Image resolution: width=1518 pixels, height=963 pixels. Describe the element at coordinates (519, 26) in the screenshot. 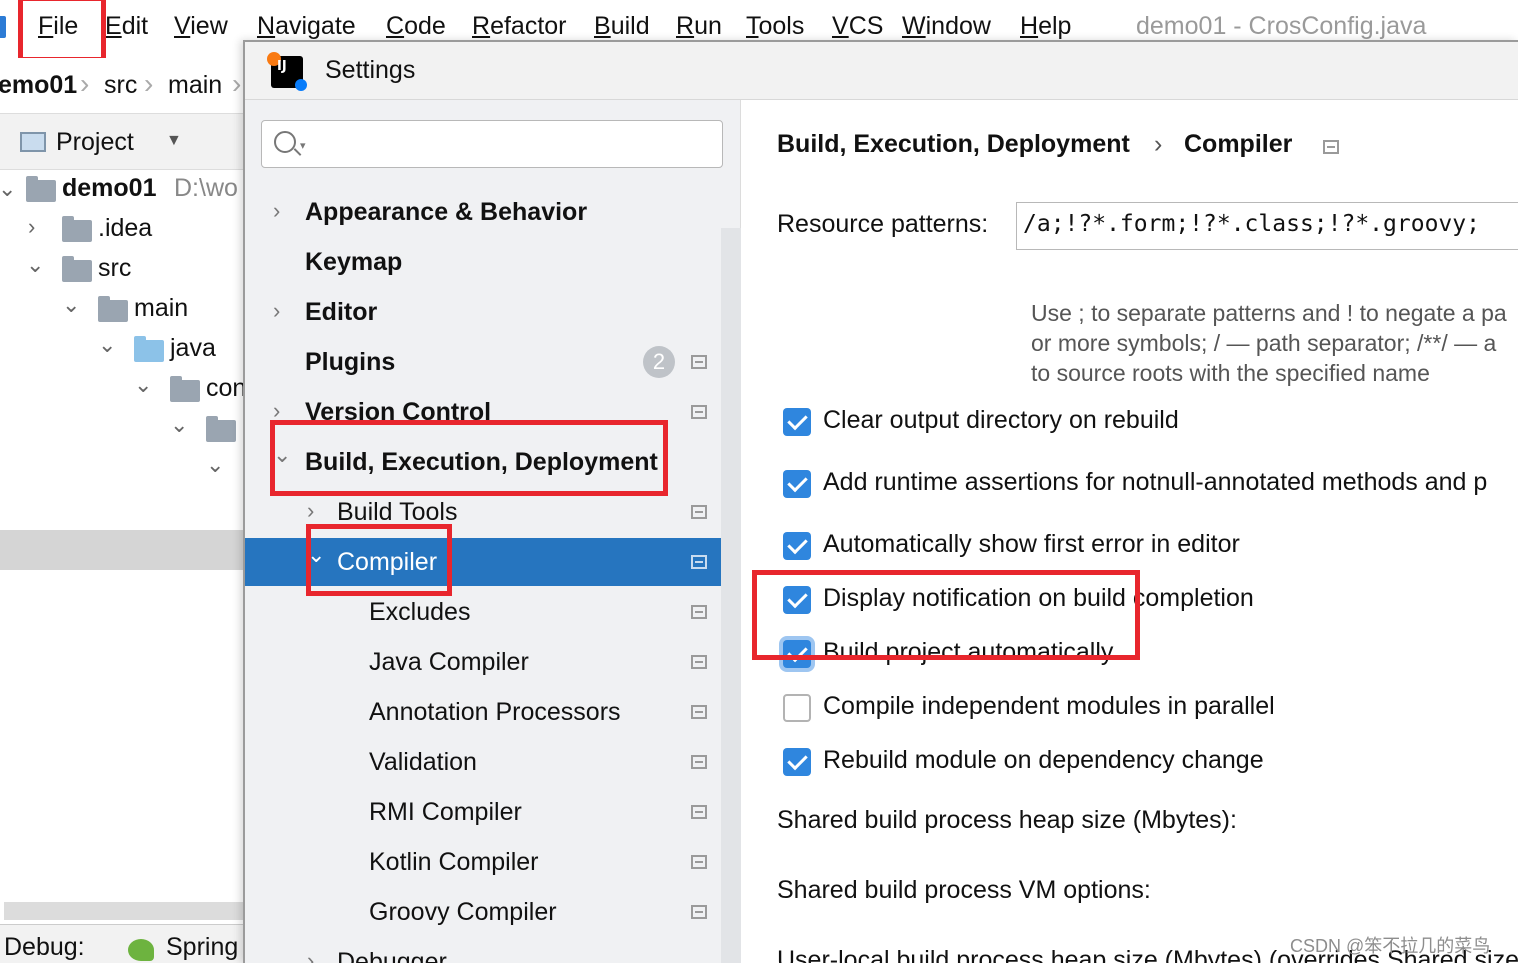

I see `menu-refactor: Refactor` at that location.